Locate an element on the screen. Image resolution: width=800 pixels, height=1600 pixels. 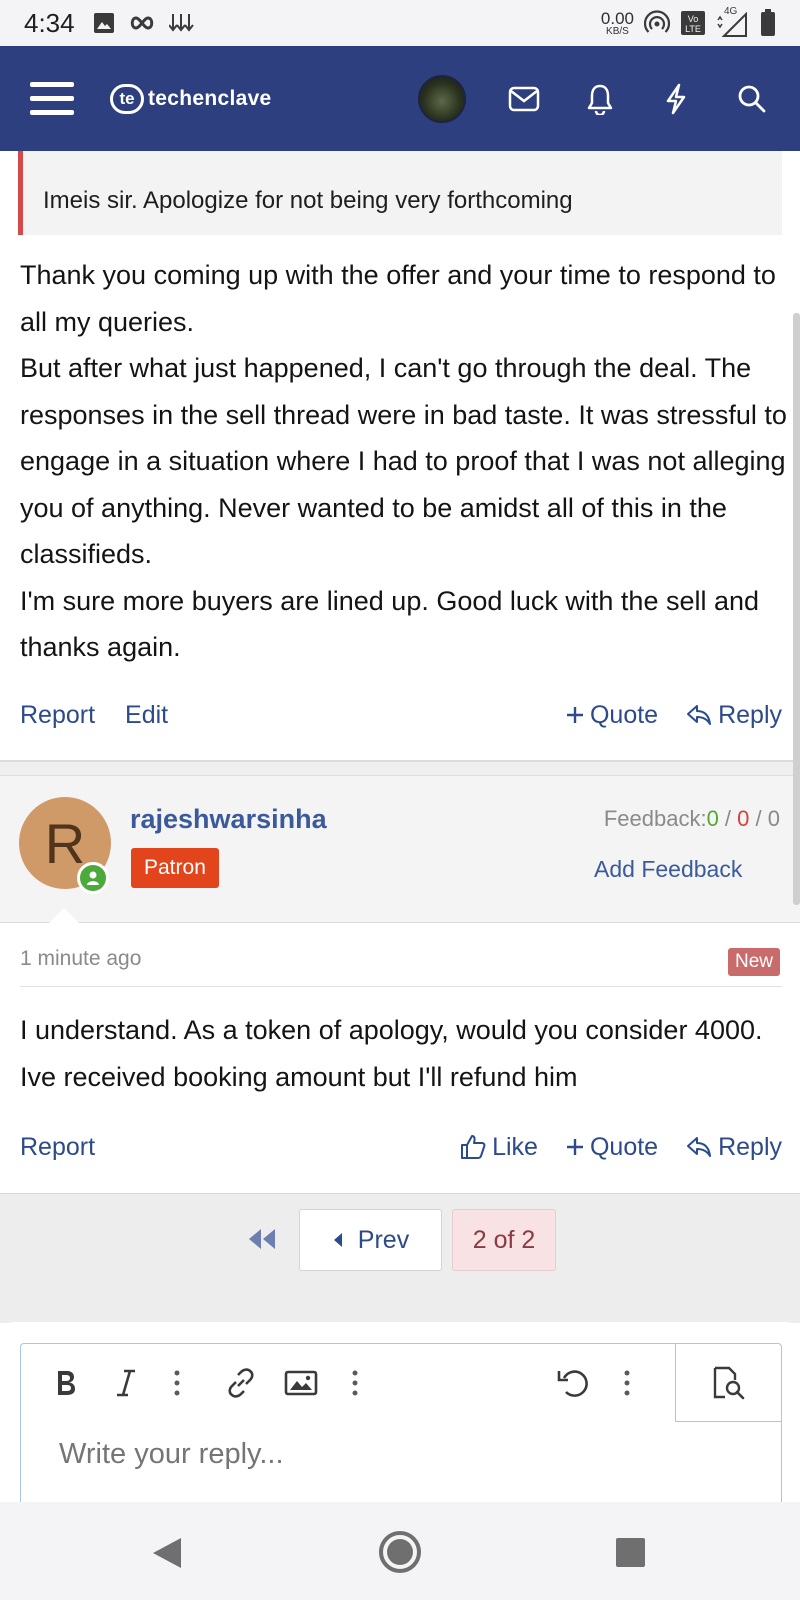
post-actions: Report Like Quote Reply is located at coordinates (401, 1147).